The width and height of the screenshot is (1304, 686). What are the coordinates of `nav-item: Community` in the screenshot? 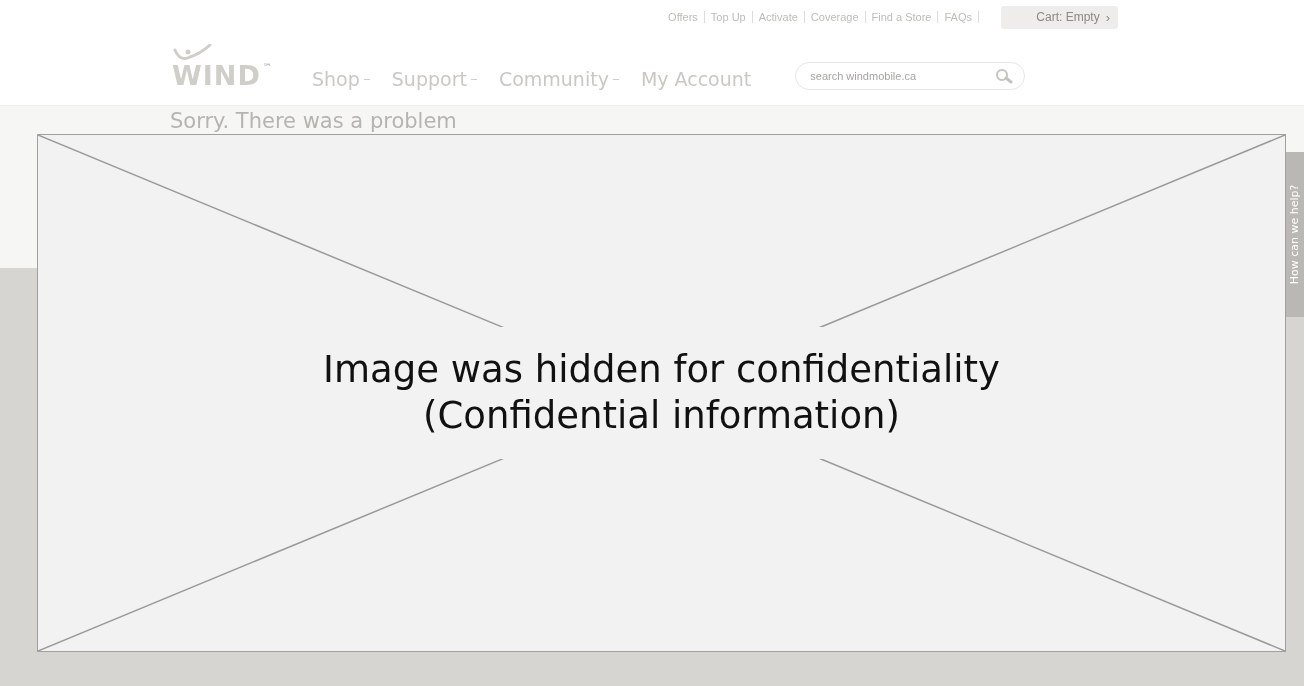 It's located at (558, 79).